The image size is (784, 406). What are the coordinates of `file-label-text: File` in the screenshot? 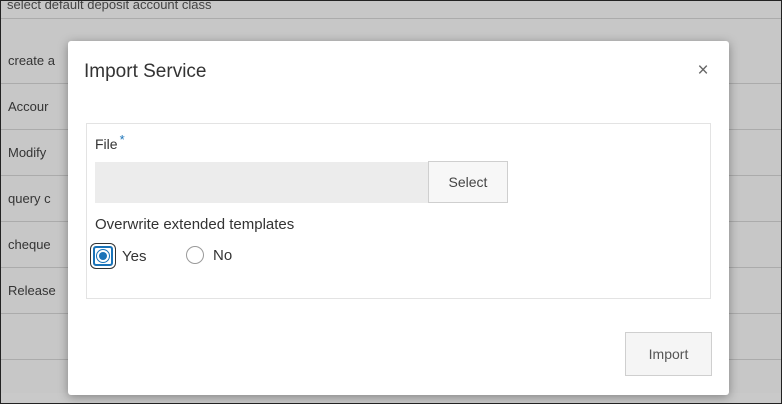 It's located at (106, 144).